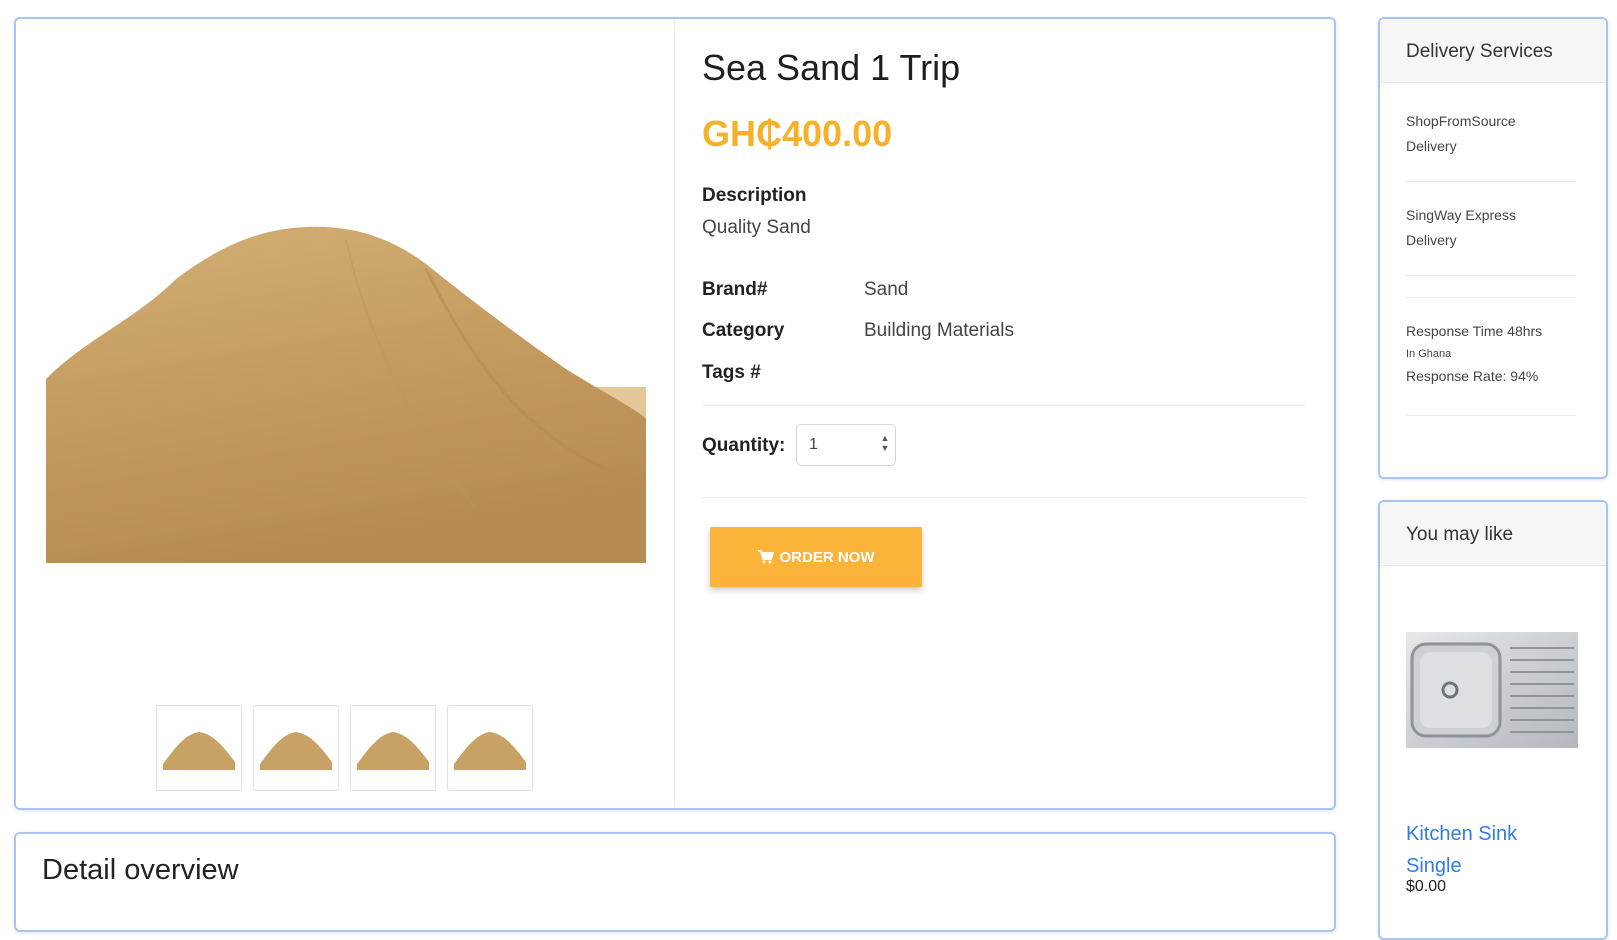 The image size is (1617, 940). What do you see at coordinates (1472, 376) in the screenshot?
I see `response-rate: Response Rate: 94%` at bounding box center [1472, 376].